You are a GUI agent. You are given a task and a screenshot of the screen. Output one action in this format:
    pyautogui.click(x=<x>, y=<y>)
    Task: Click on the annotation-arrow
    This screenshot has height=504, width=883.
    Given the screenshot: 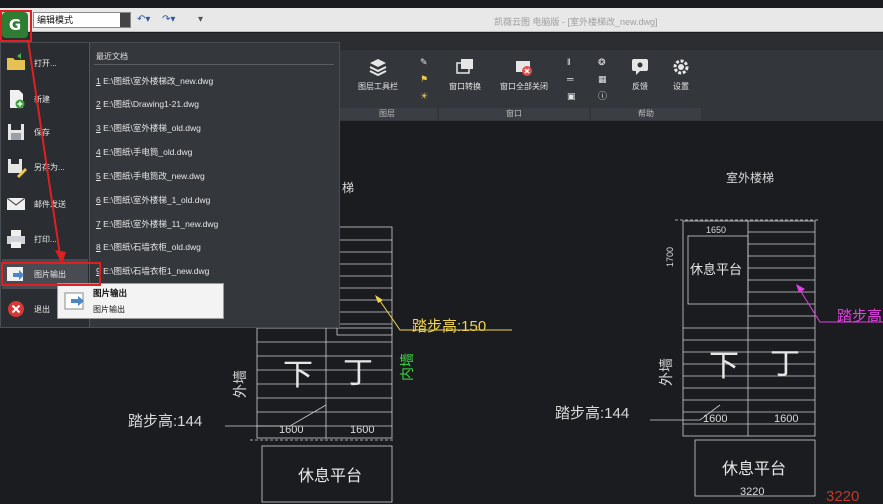 What is the action you would take?
    pyautogui.click(x=46, y=151)
    